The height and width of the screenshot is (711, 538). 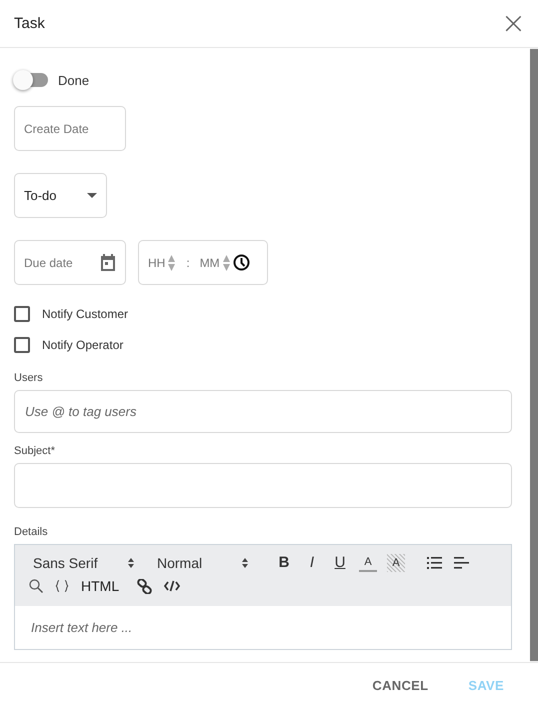 What do you see at coordinates (100, 586) in the screenshot?
I see `html-button: HTML` at bounding box center [100, 586].